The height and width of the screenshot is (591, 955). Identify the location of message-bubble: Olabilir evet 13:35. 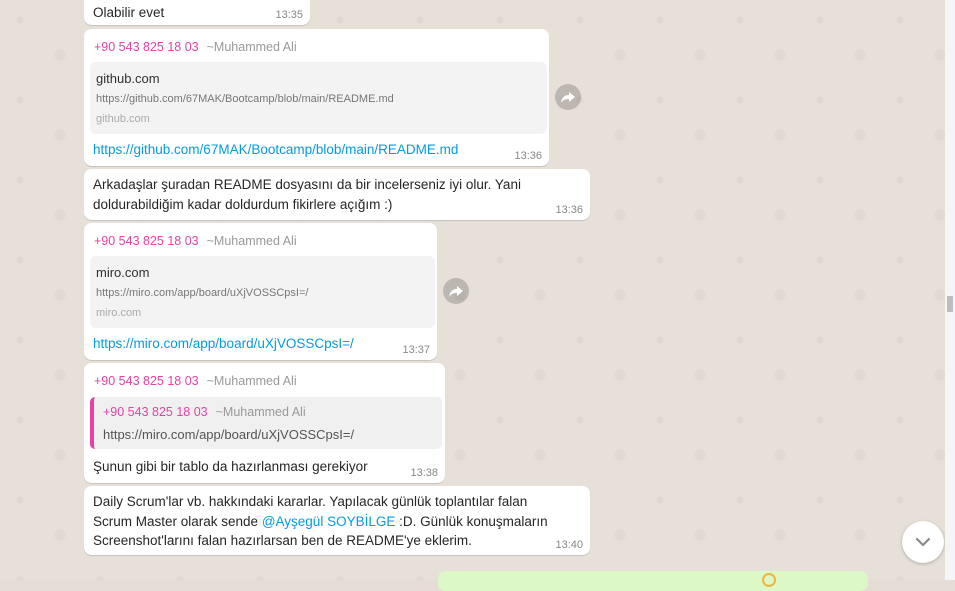
(197, 12).